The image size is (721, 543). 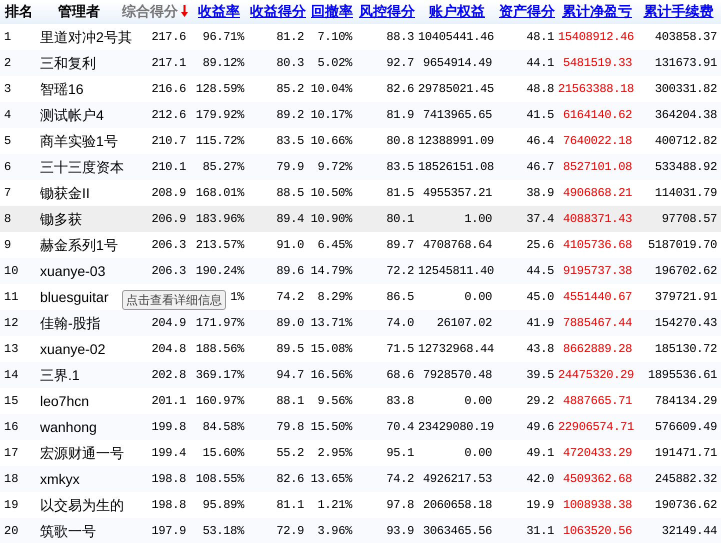 I want to click on manager-name: 赫金系列1号, so click(x=79, y=244).